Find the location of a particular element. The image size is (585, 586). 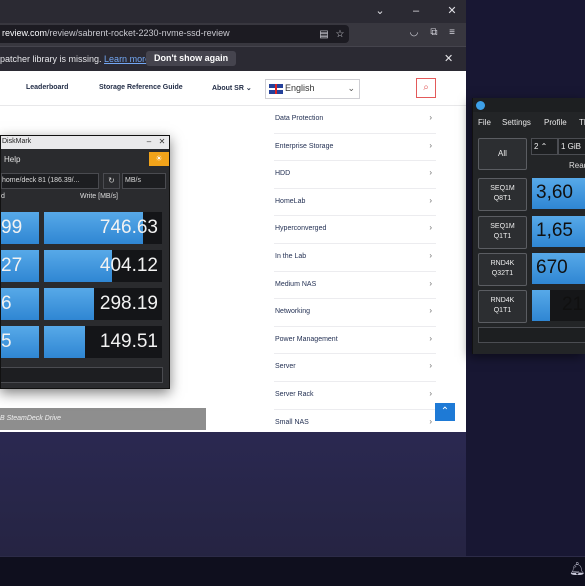

read-value: 1,65 is located at coordinates (554, 230).